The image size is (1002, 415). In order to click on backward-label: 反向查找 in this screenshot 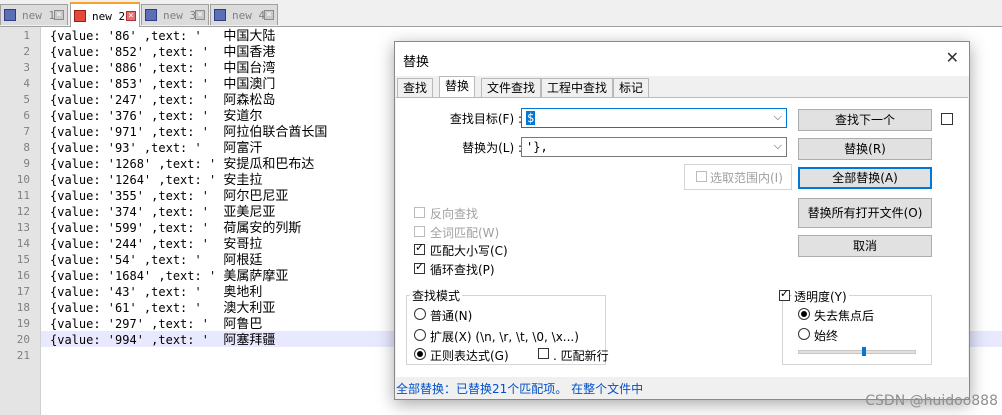, I will do `click(454, 214)`.